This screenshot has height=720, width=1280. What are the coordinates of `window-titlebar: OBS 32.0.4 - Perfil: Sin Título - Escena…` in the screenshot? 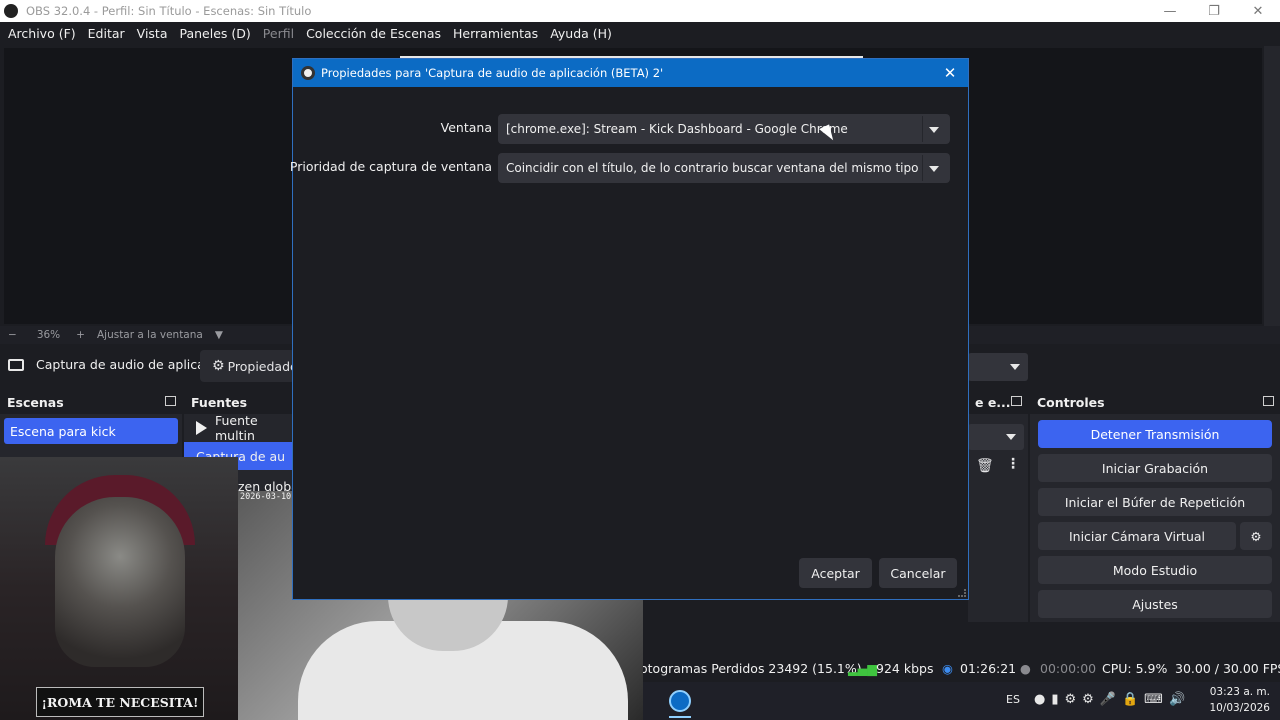 It's located at (640, 11).